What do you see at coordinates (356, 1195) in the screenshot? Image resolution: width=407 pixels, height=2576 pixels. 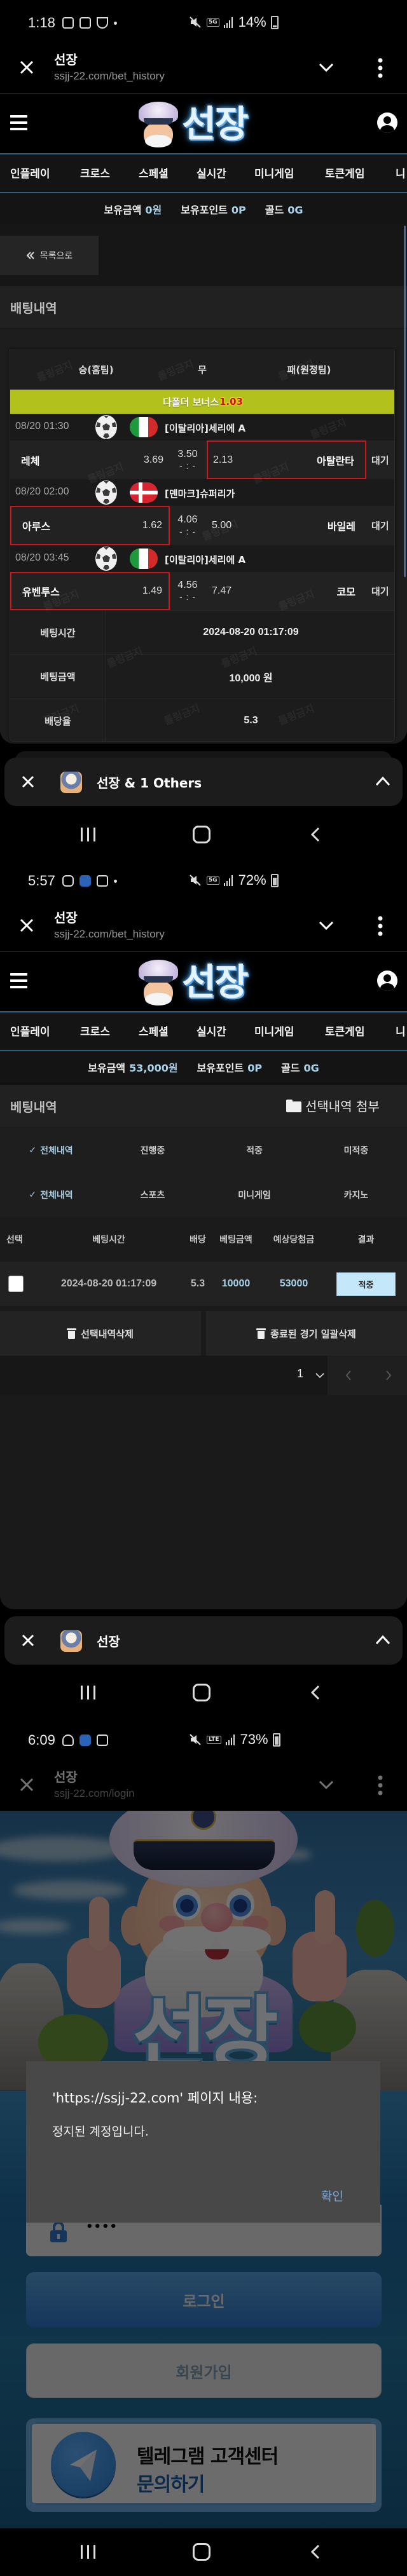 I see `tab-casino: ✓카지노` at bounding box center [356, 1195].